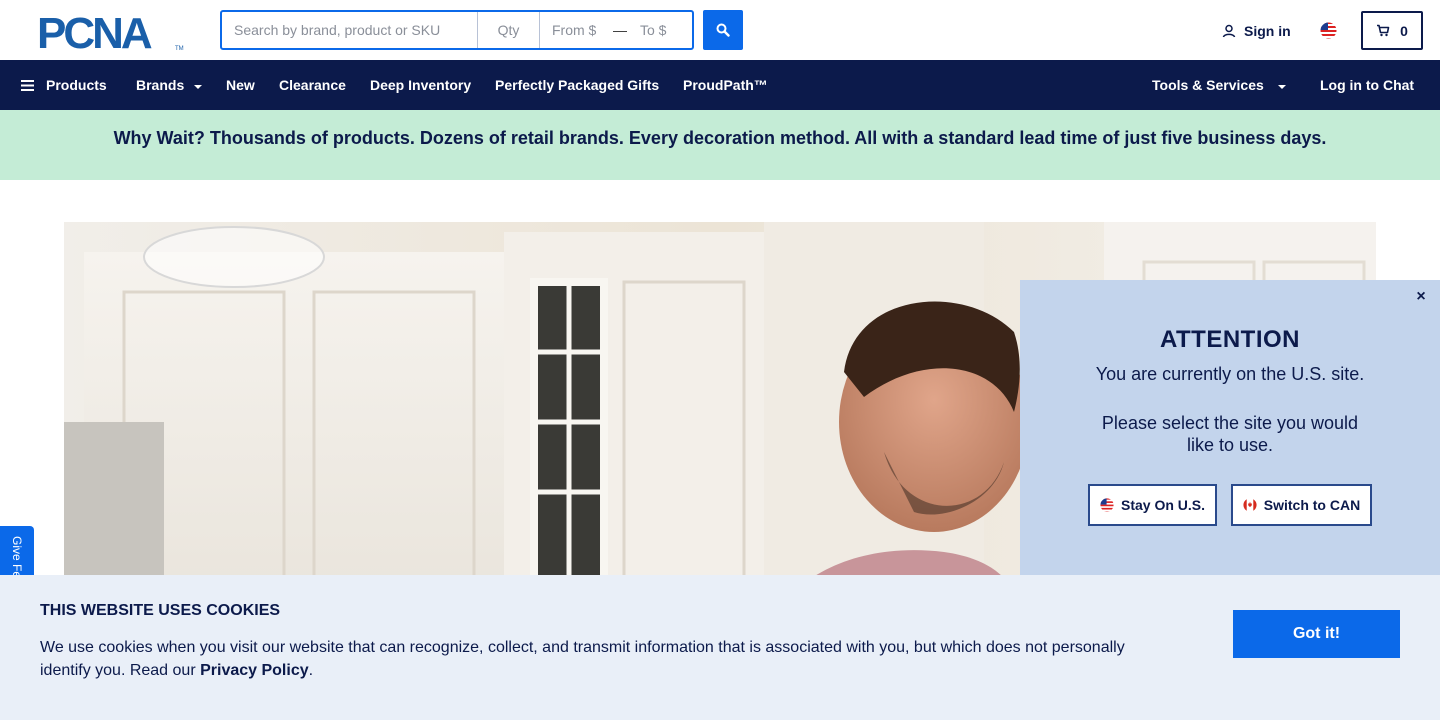 The width and height of the screenshot is (1440, 720). Describe the element at coordinates (620, 30) in the screenshot. I see `price-range-dash: —` at that location.